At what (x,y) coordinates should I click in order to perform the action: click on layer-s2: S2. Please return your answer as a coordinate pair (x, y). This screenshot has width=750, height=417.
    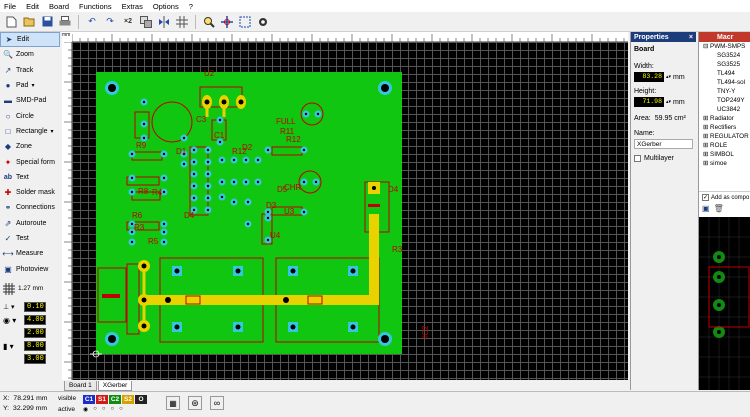
    Looking at the image, I should click on (128, 399).